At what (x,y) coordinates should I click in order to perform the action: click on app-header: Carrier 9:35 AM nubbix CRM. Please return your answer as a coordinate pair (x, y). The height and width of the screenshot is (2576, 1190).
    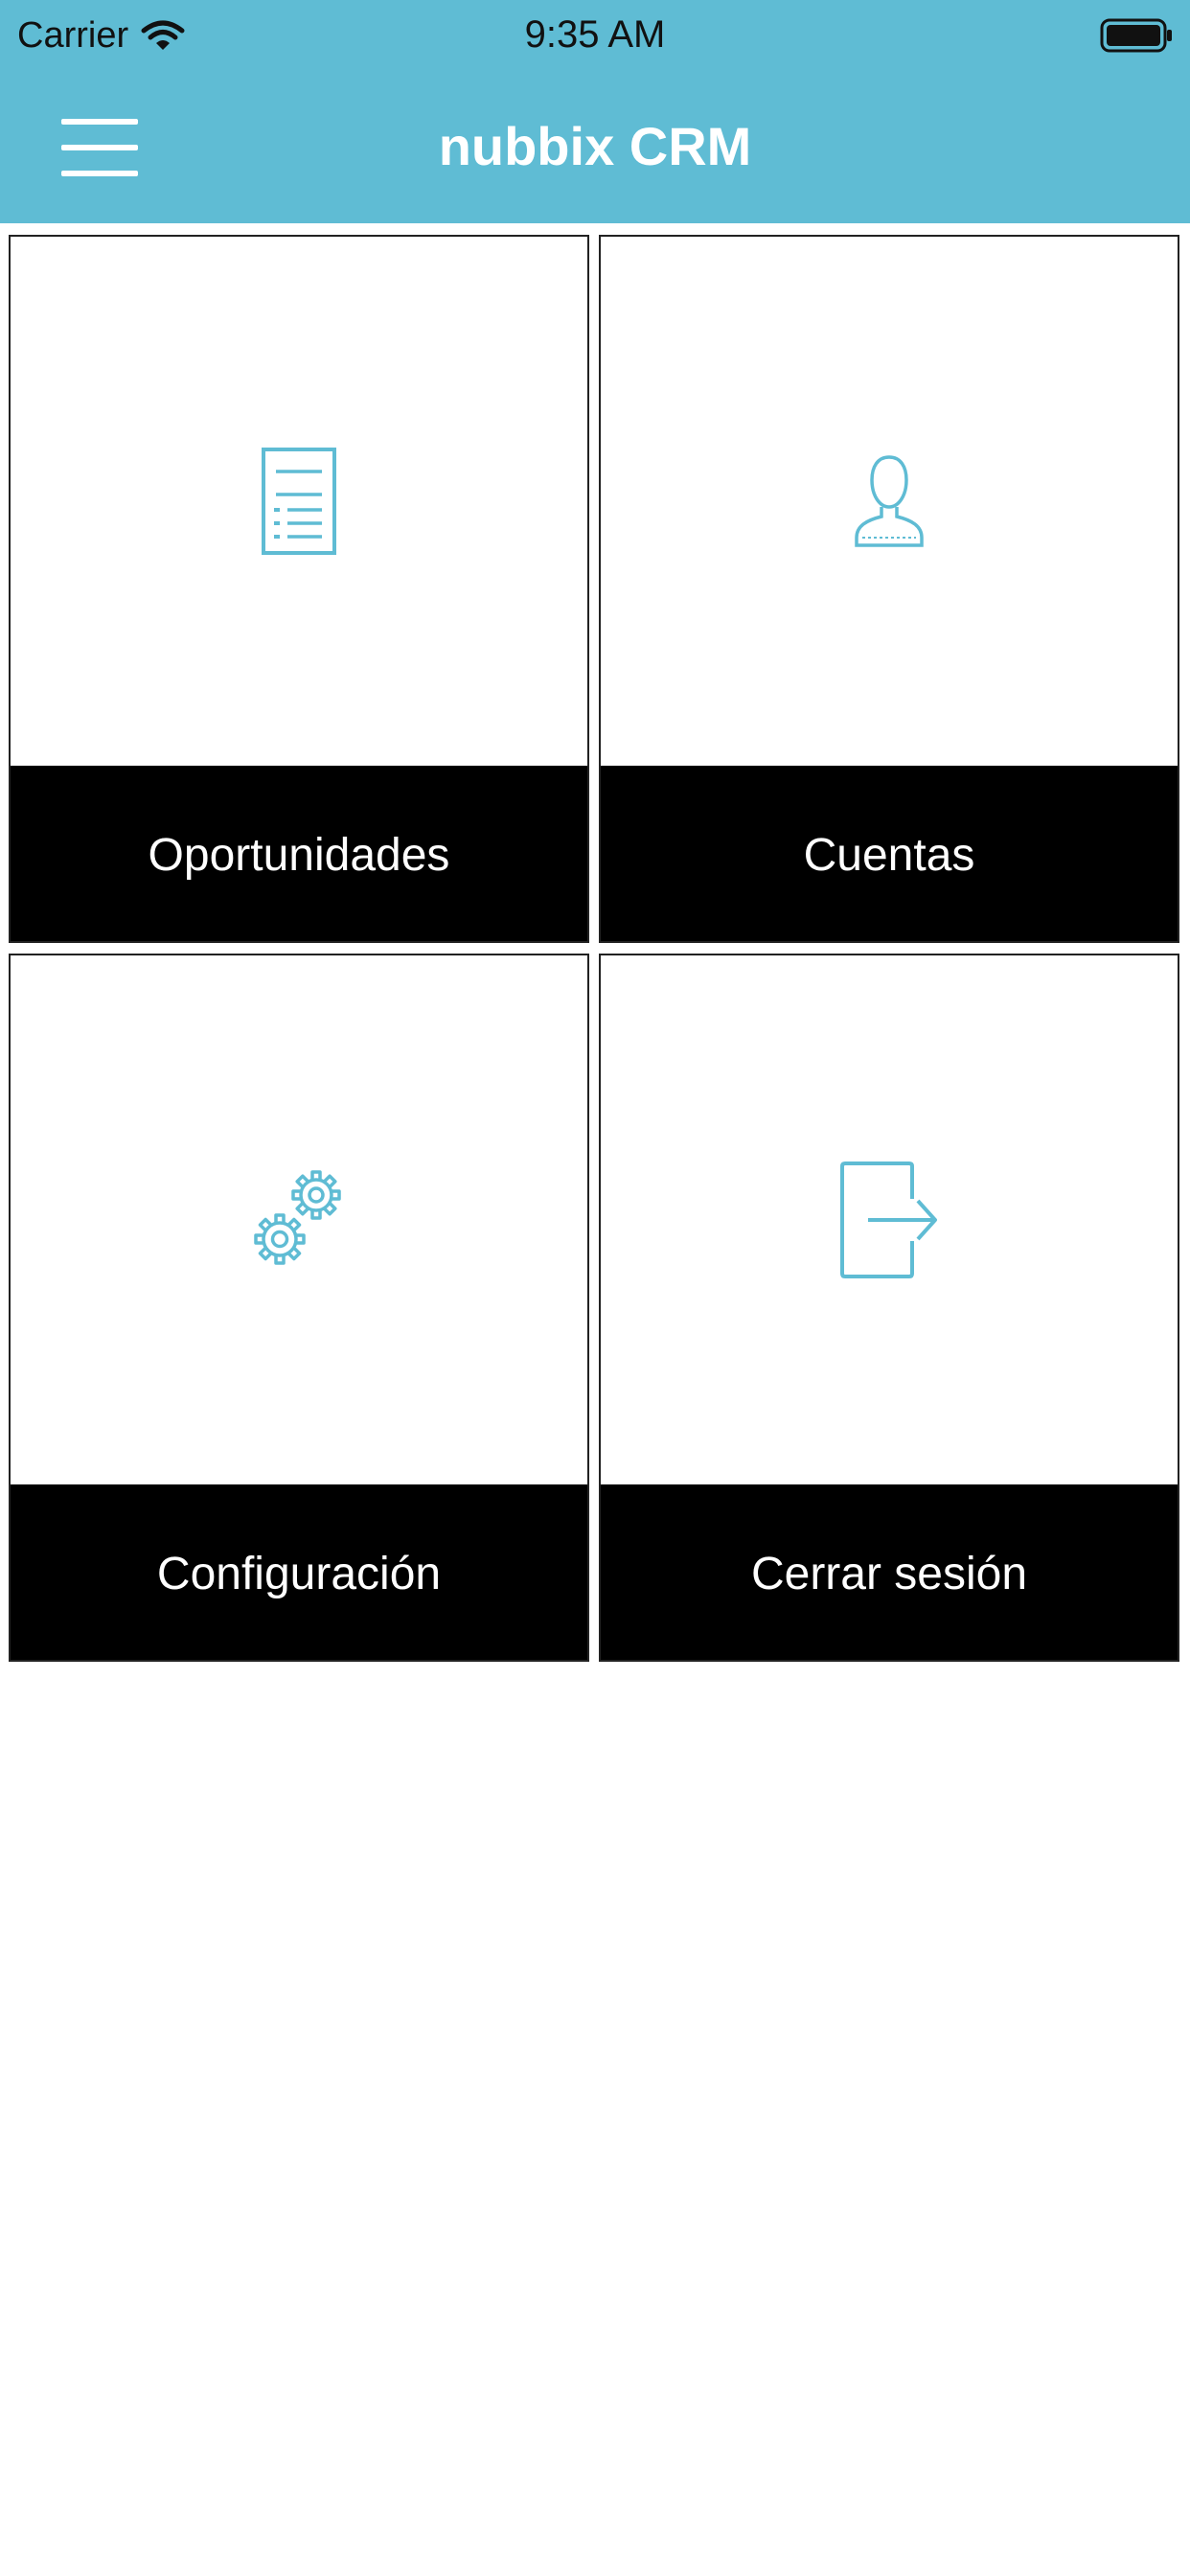
    Looking at the image, I should click on (595, 111).